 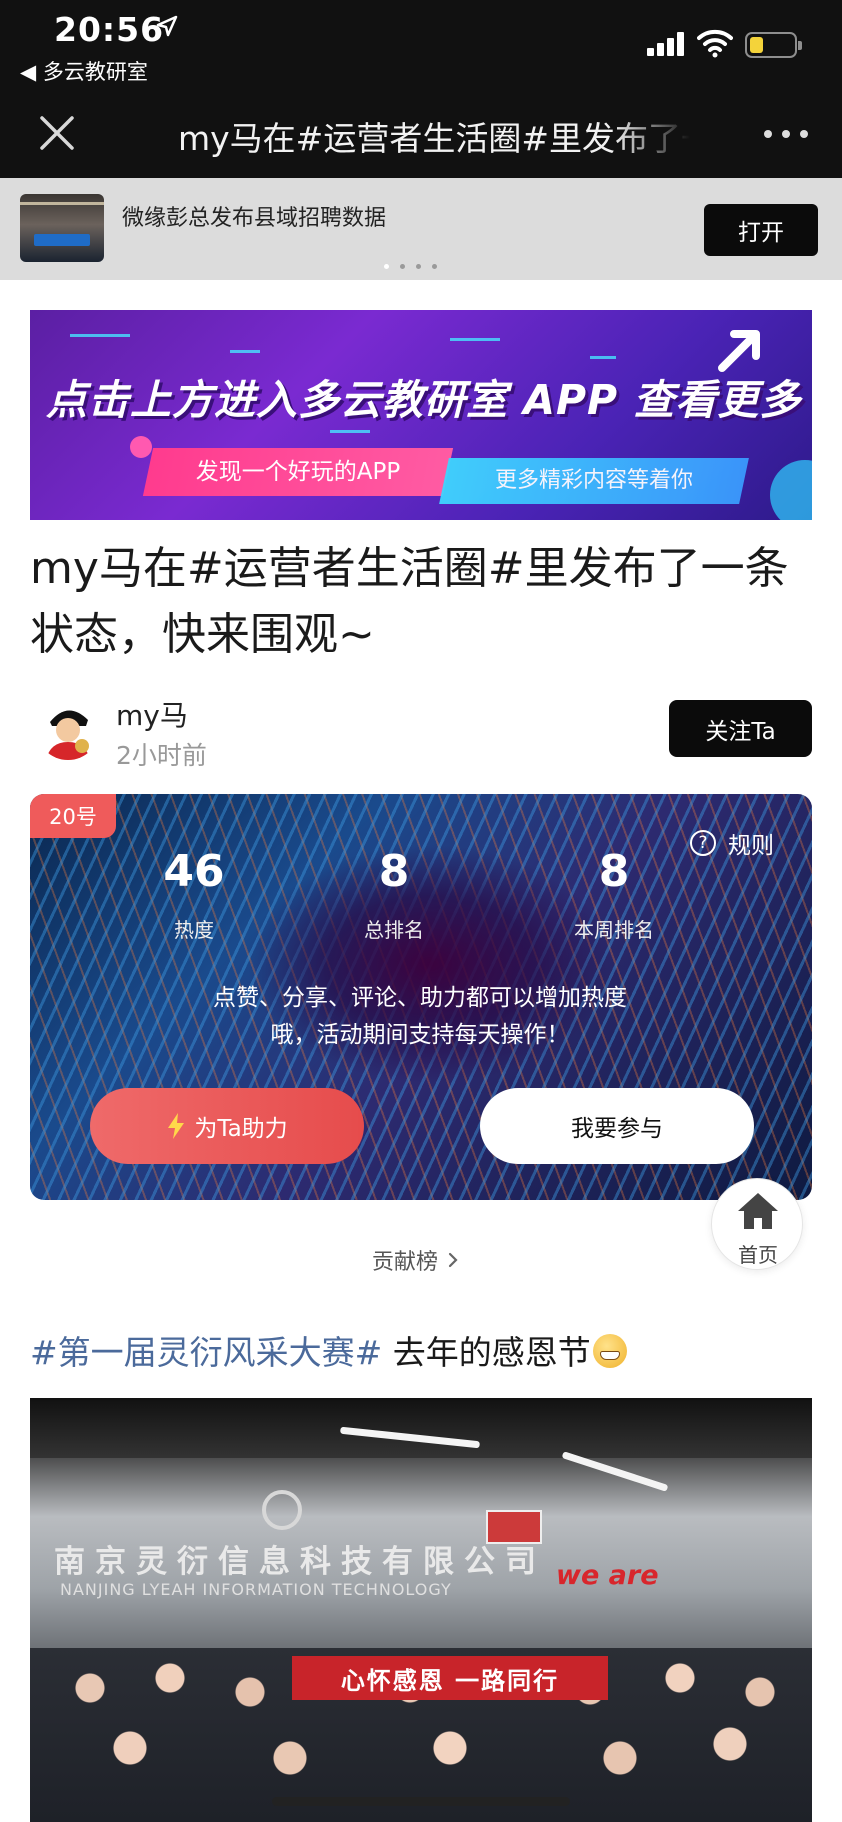 I want to click on stat-heat-label: 热度, so click(x=194, y=930).